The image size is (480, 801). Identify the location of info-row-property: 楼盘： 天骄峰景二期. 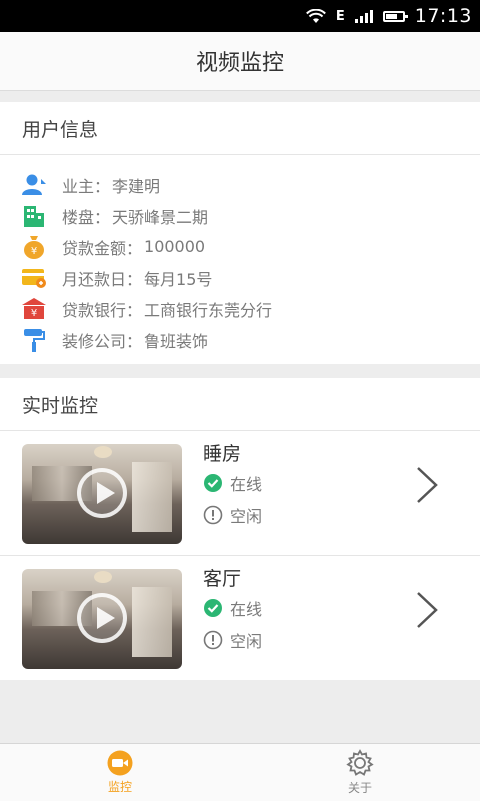
(250, 215).